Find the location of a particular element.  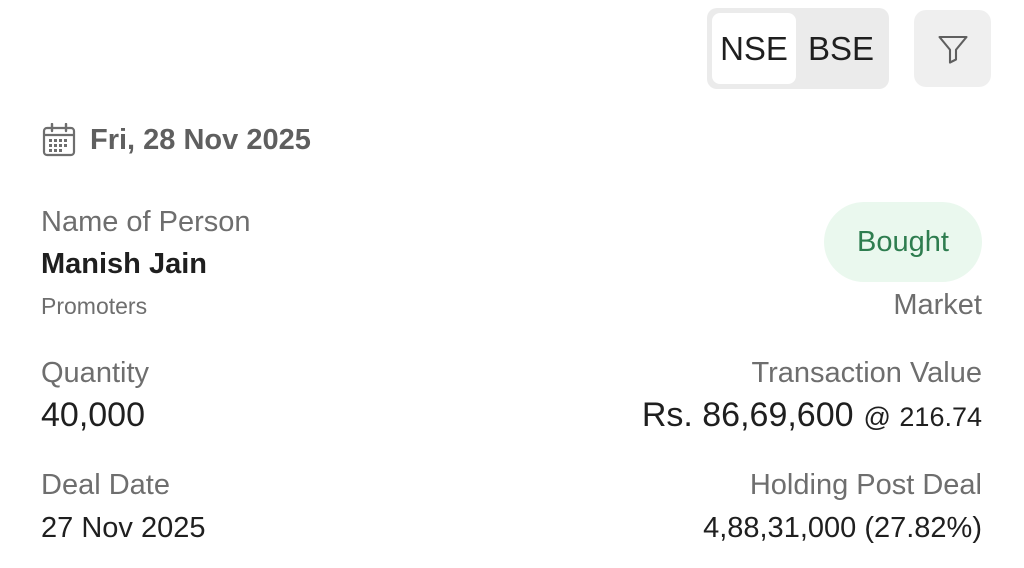

transaction-value-label: Transaction Value is located at coordinates (866, 373).